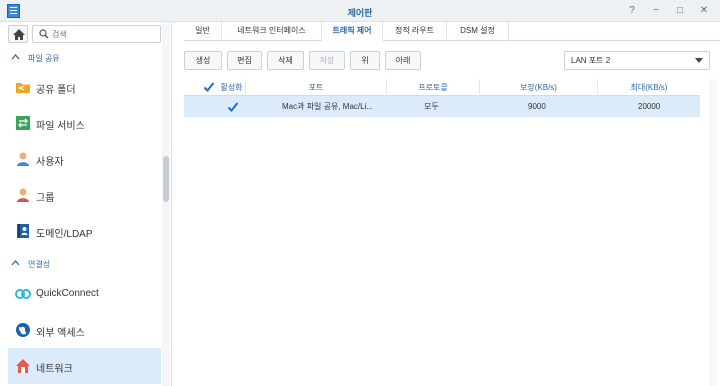 This screenshot has width=720, height=386. I want to click on sidebar-item-external-access: 외부 액세스, so click(84, 330).